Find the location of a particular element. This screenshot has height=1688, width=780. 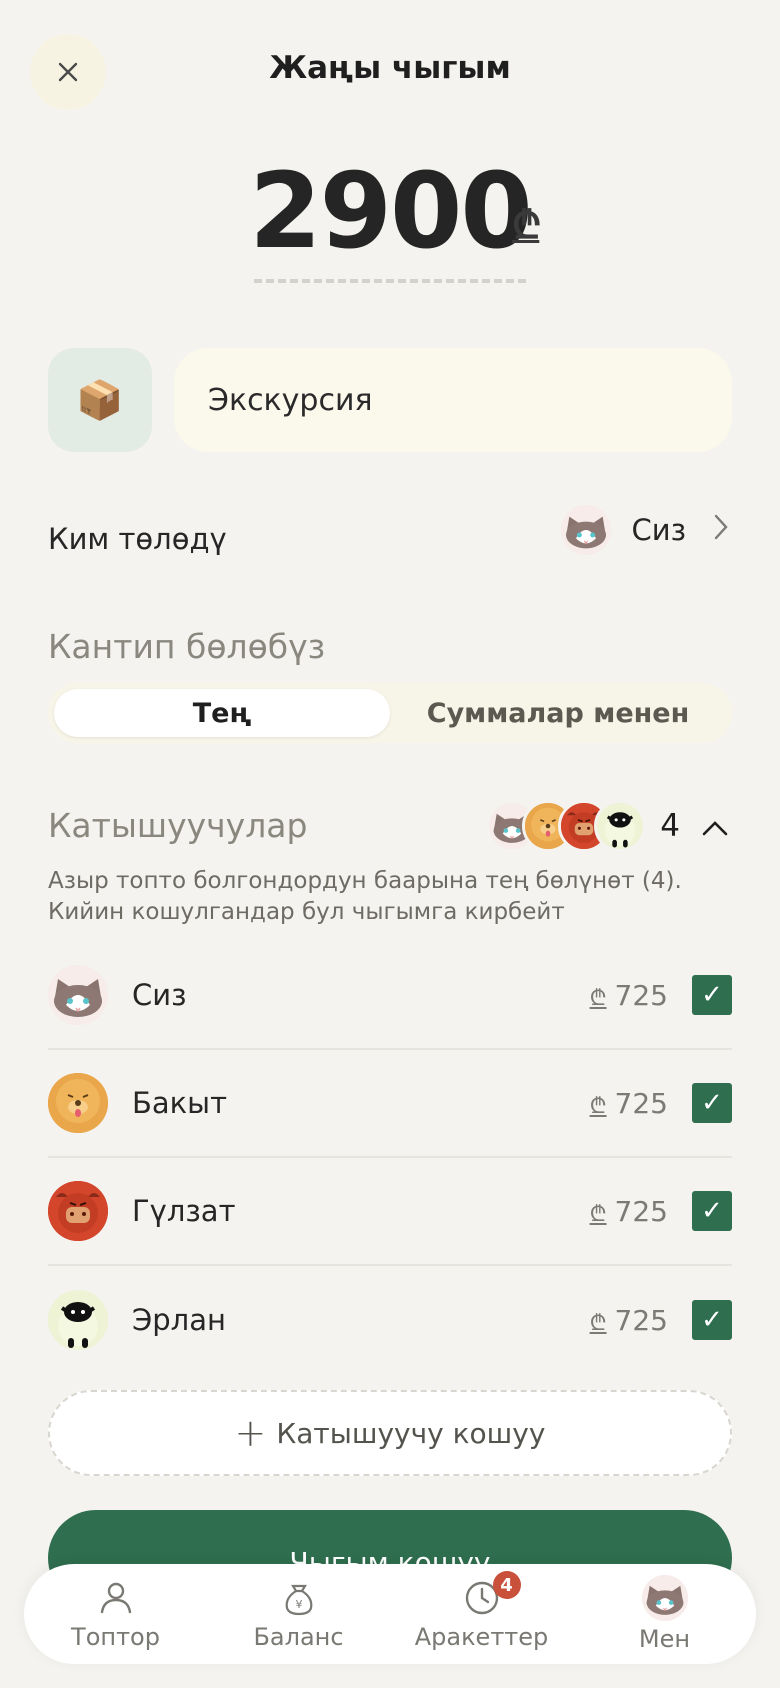

amount-display: 2900 ₾ is located at coordinates (390, 211).